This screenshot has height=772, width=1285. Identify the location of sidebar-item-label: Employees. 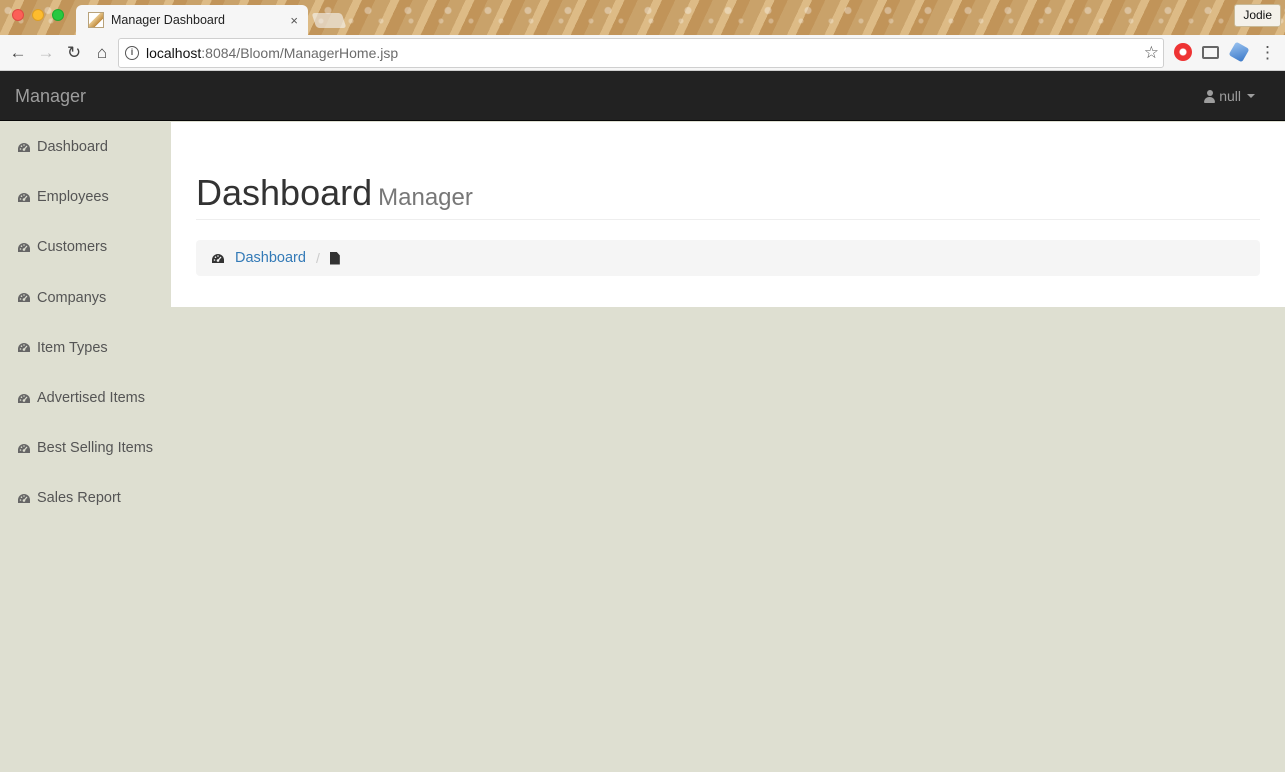
(73, 197).